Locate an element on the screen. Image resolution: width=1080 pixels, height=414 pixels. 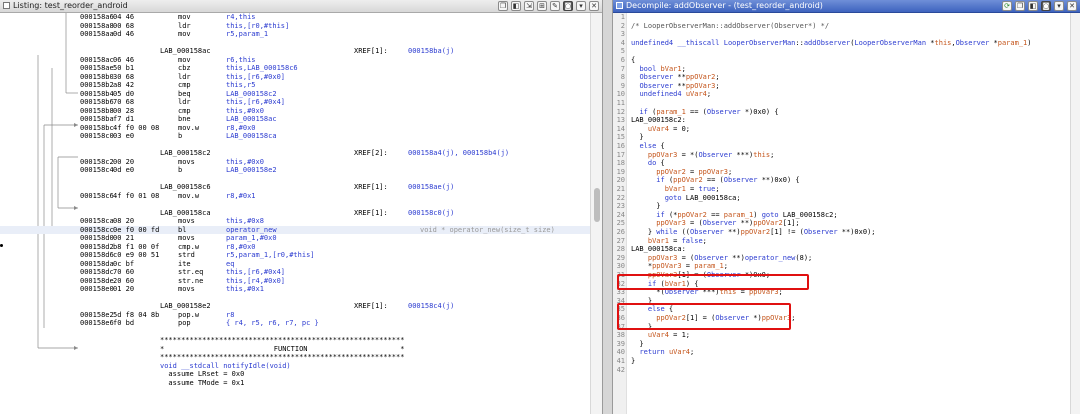
code-line: 28 LAB_000158ca: is located at coordinates (842, 249).